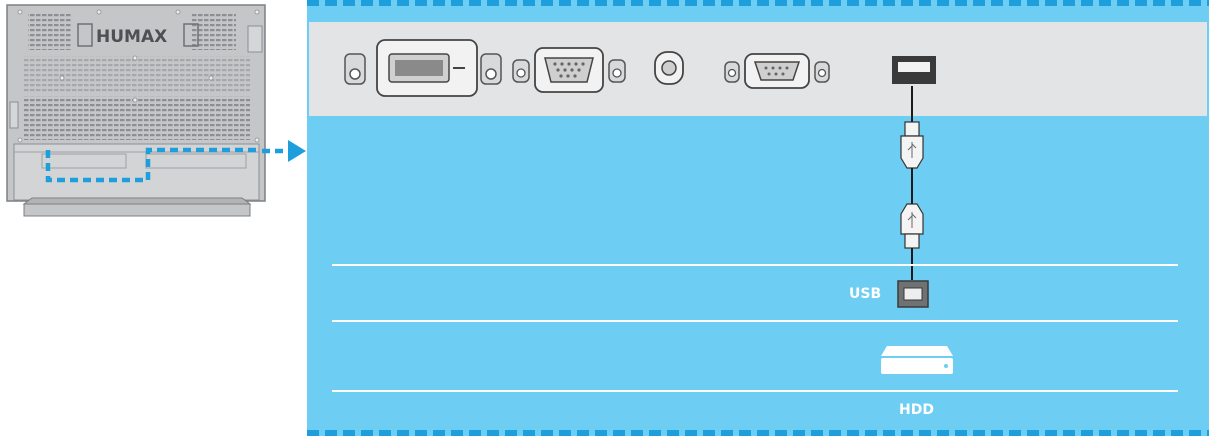  Describe the element at coordinates (669, 68) in the screenshot. I see `audio-jack-icon` at that location.